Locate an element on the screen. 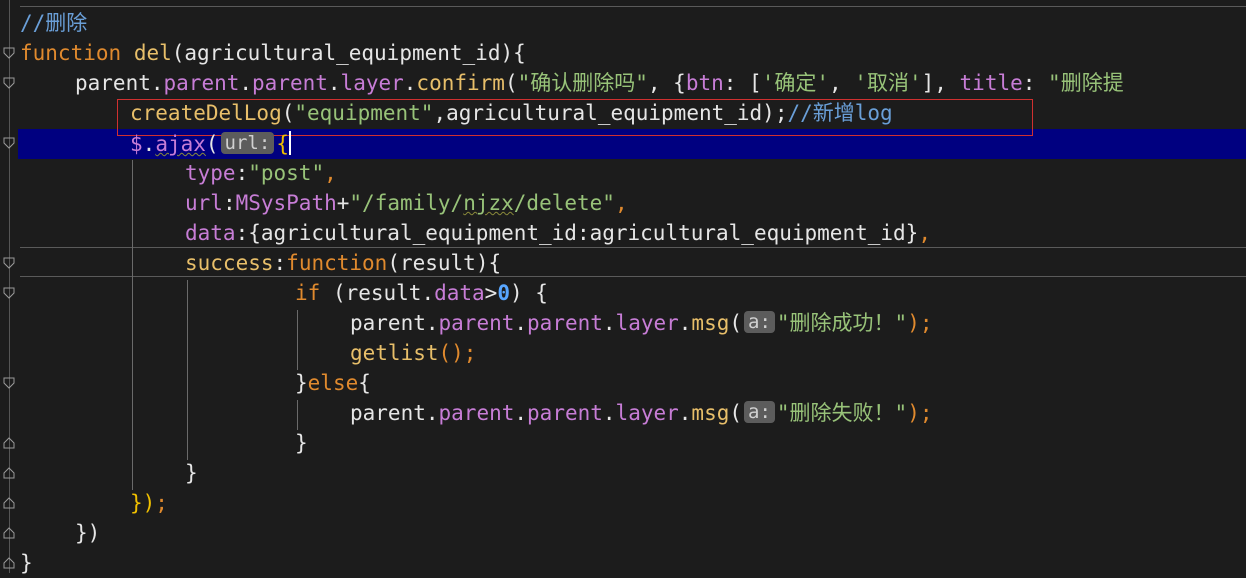 The height and width of the screenshot is (578, 1246). property: type is located at coordinates (210, 173).